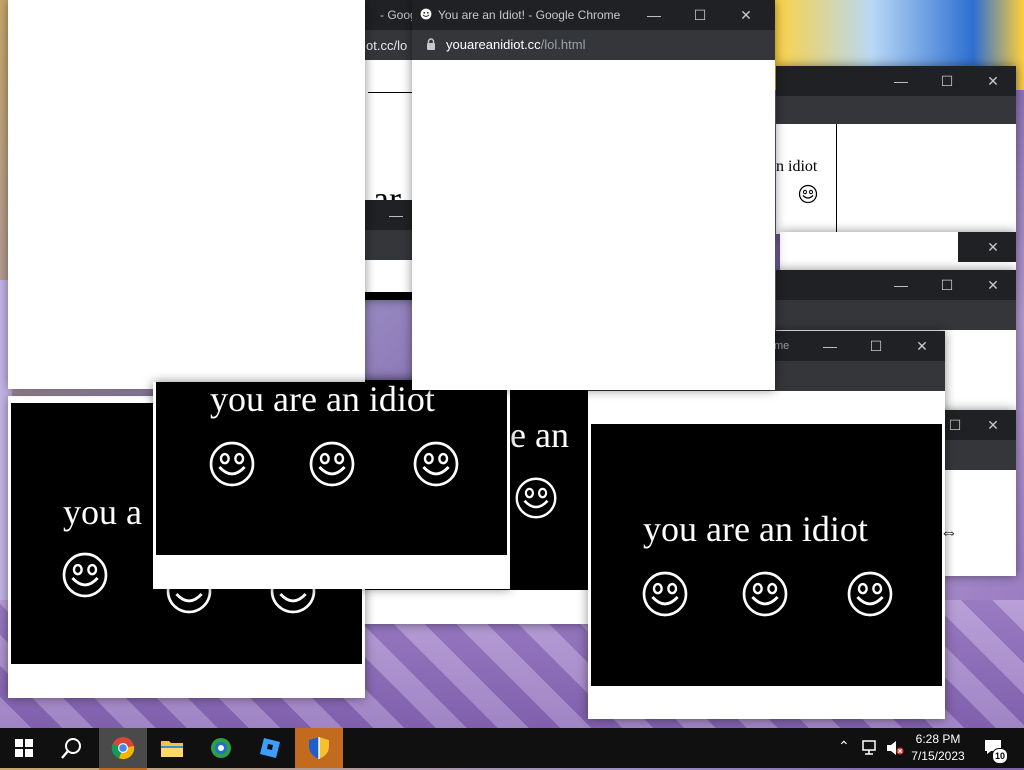  I want to click on folder-icon, so click(172, 749).